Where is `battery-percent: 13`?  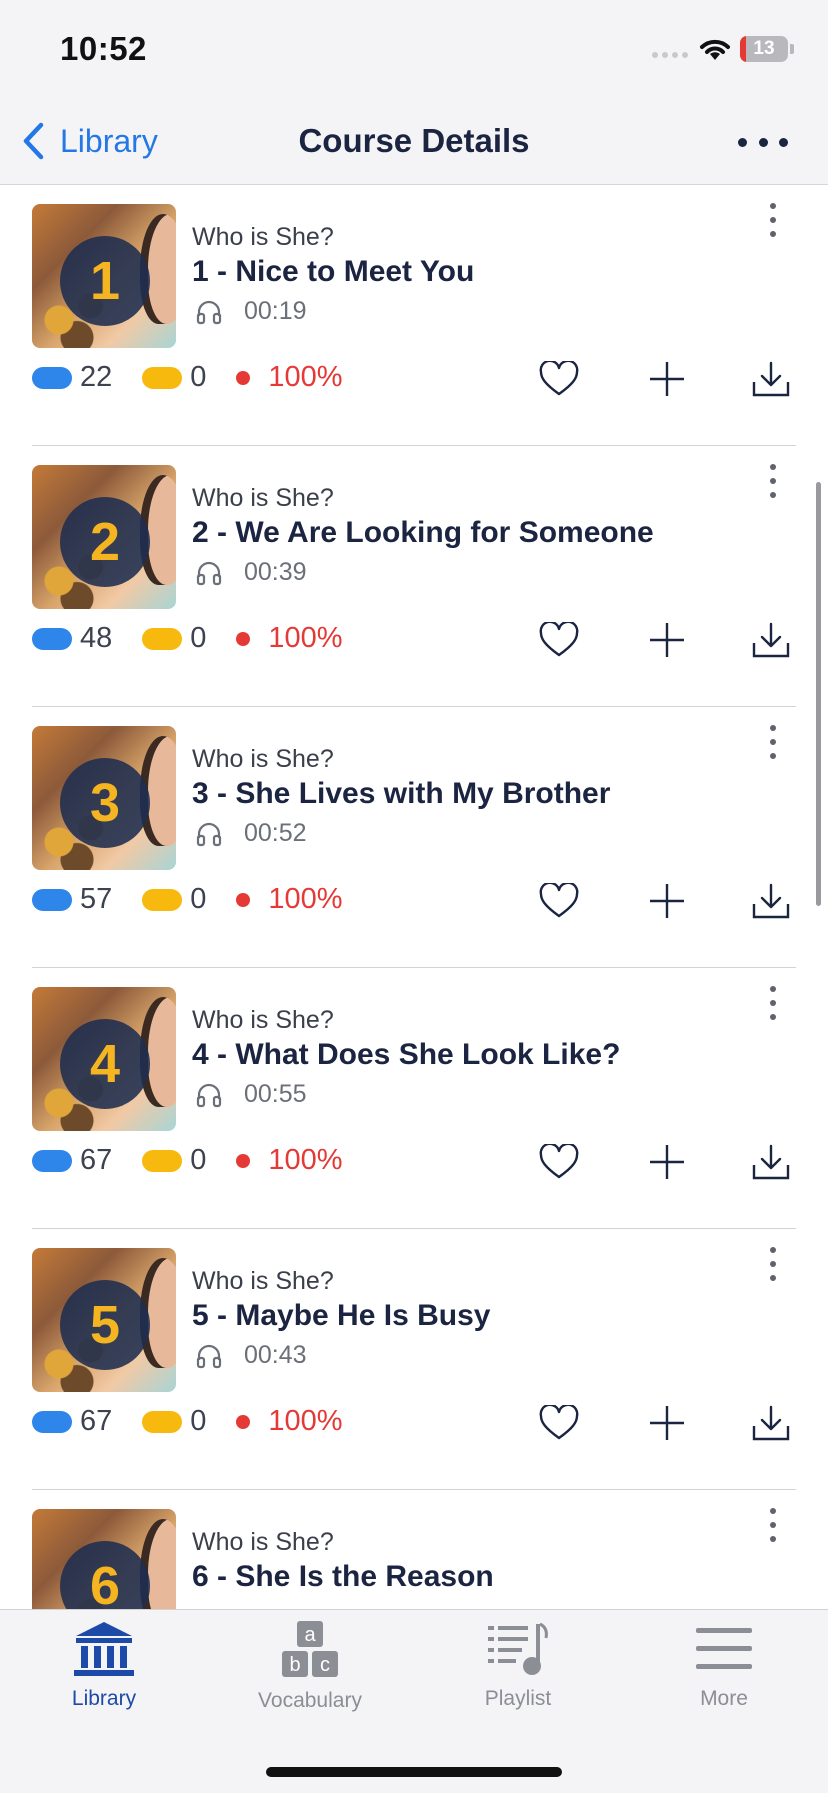 battery-percent: 13 is located at coordinates (764, 48).